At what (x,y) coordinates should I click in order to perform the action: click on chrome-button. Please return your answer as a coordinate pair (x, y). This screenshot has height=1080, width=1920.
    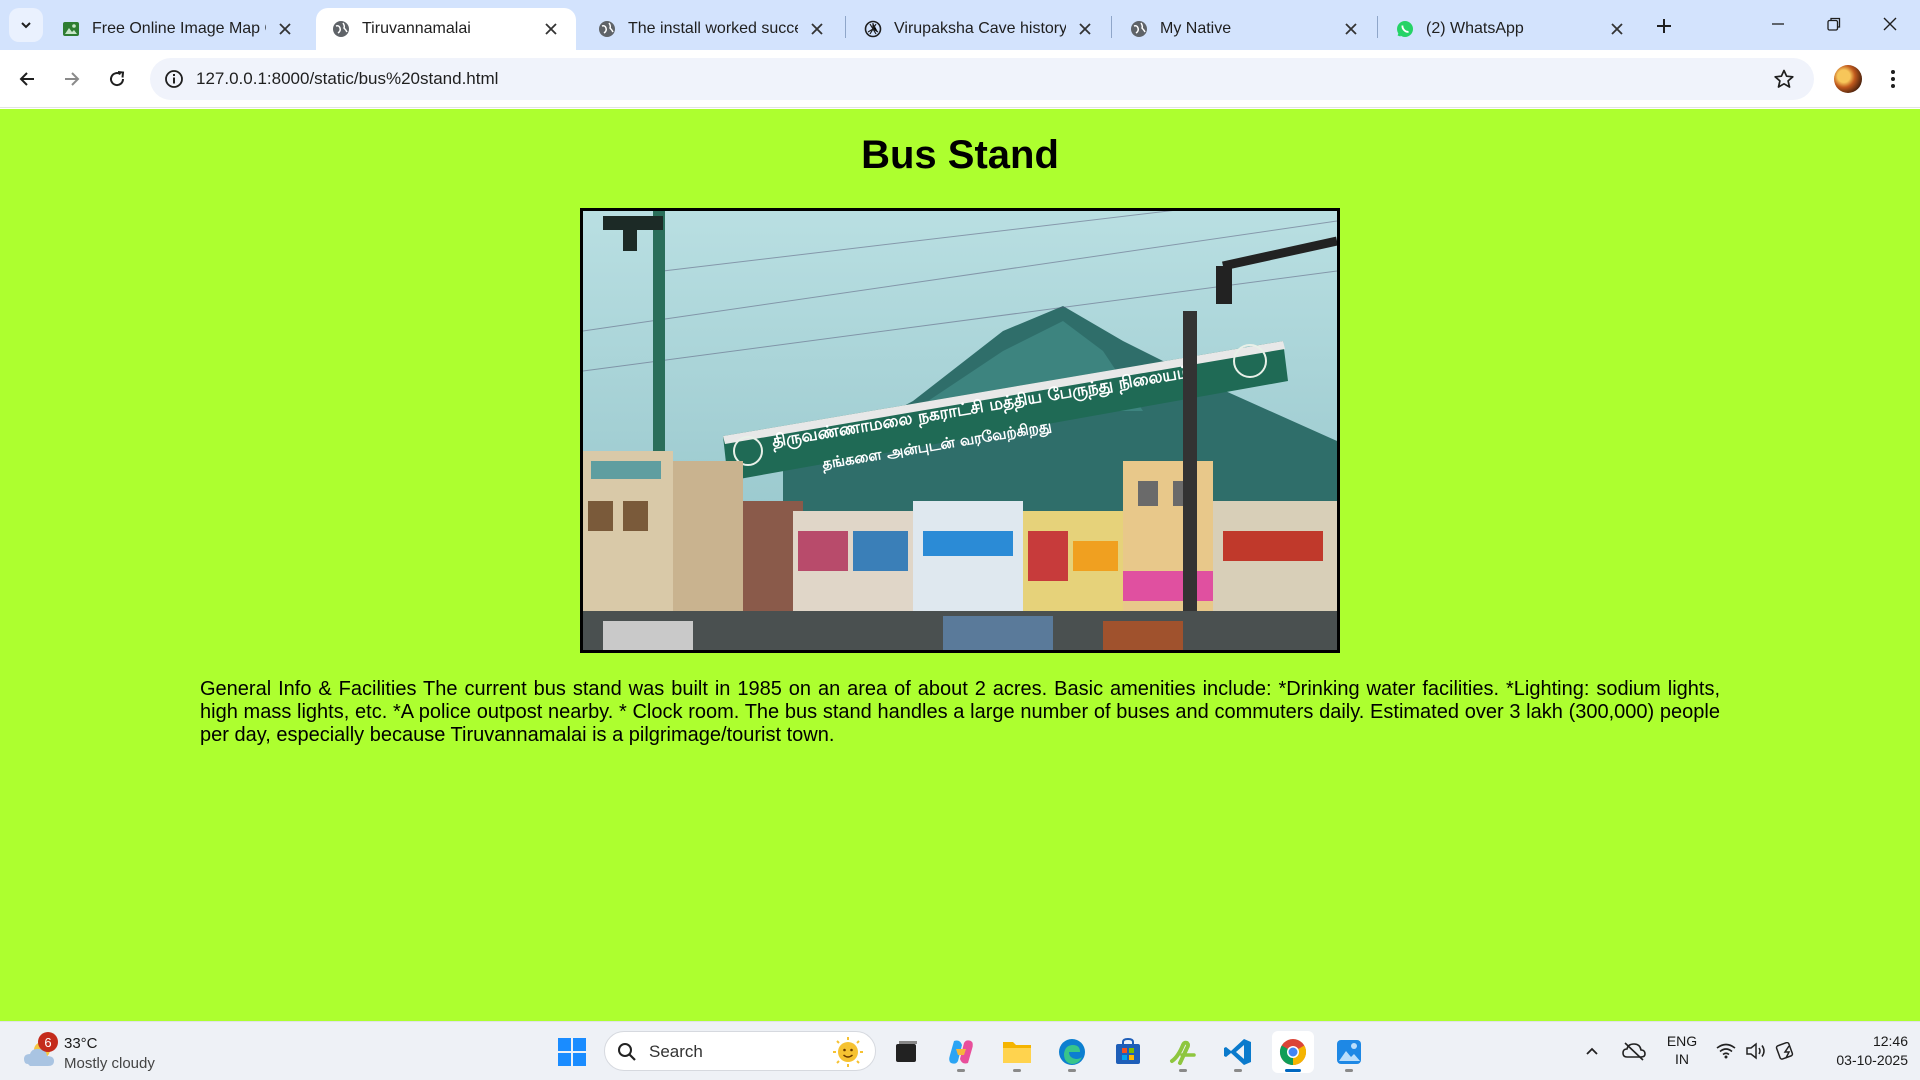
    Looking at the image, I should click on (1293, 1052).